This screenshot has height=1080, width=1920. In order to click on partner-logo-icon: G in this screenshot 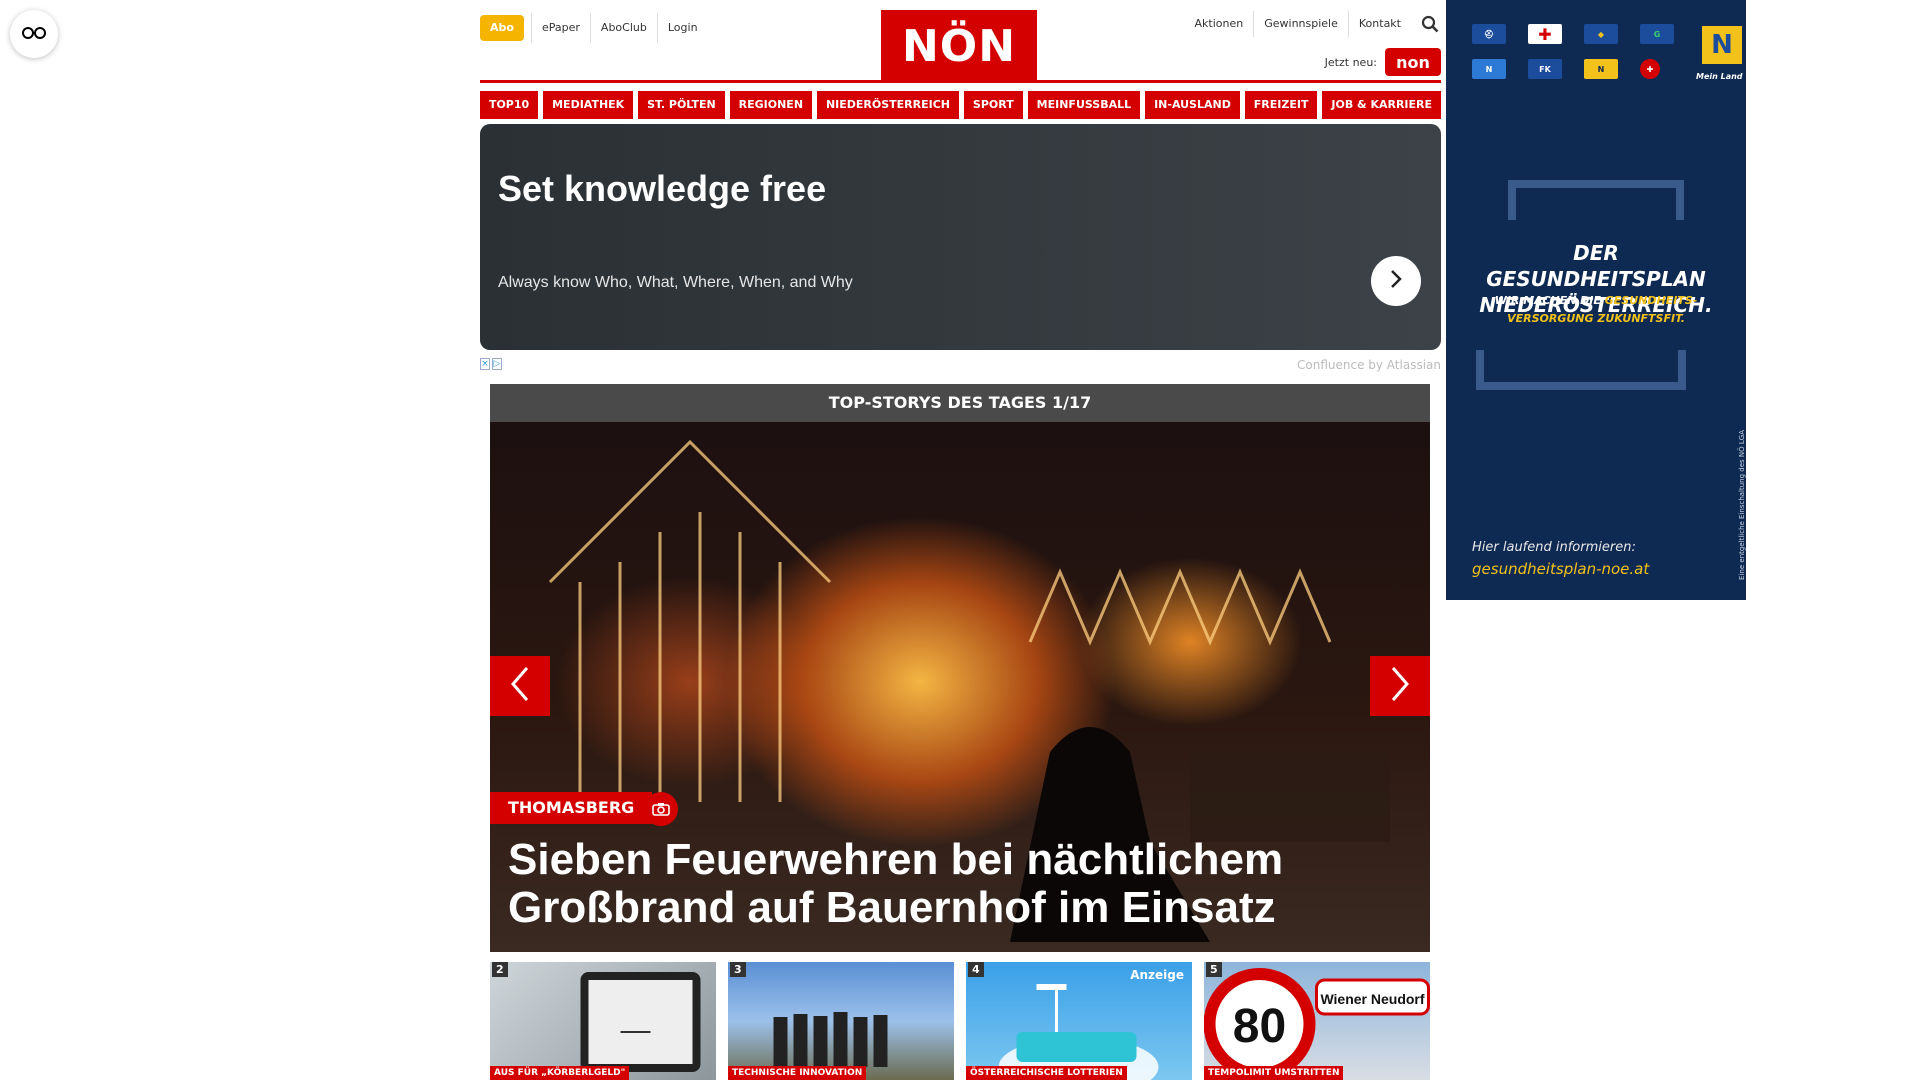, I will do `click(1657, 34)`.